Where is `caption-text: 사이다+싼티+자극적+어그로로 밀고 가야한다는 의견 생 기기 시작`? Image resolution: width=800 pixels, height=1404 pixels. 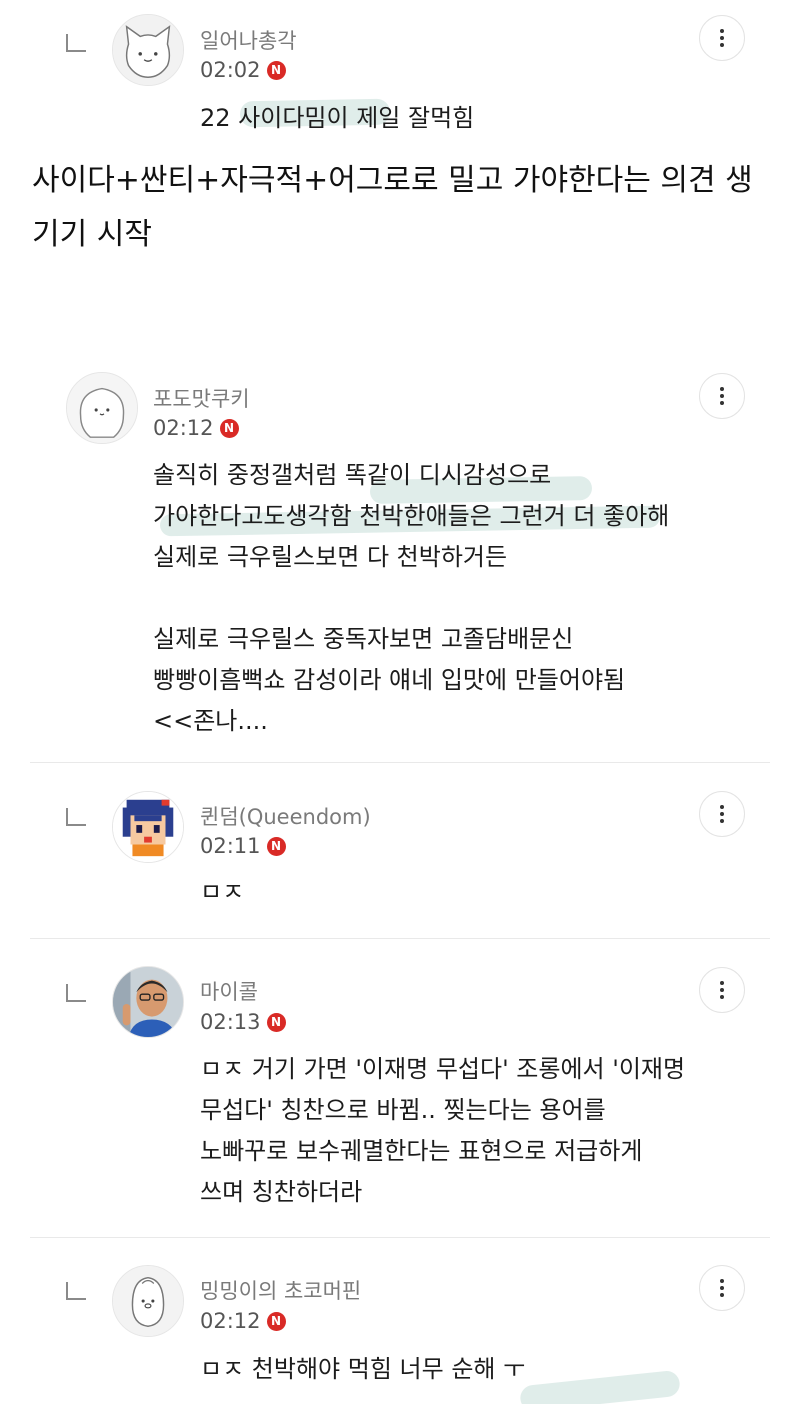 caption-text: 사이다+싼티+자극적+어그로로 밀고 가야한다는 의견 생 기기 시작 is located at coordinates (392, 207).